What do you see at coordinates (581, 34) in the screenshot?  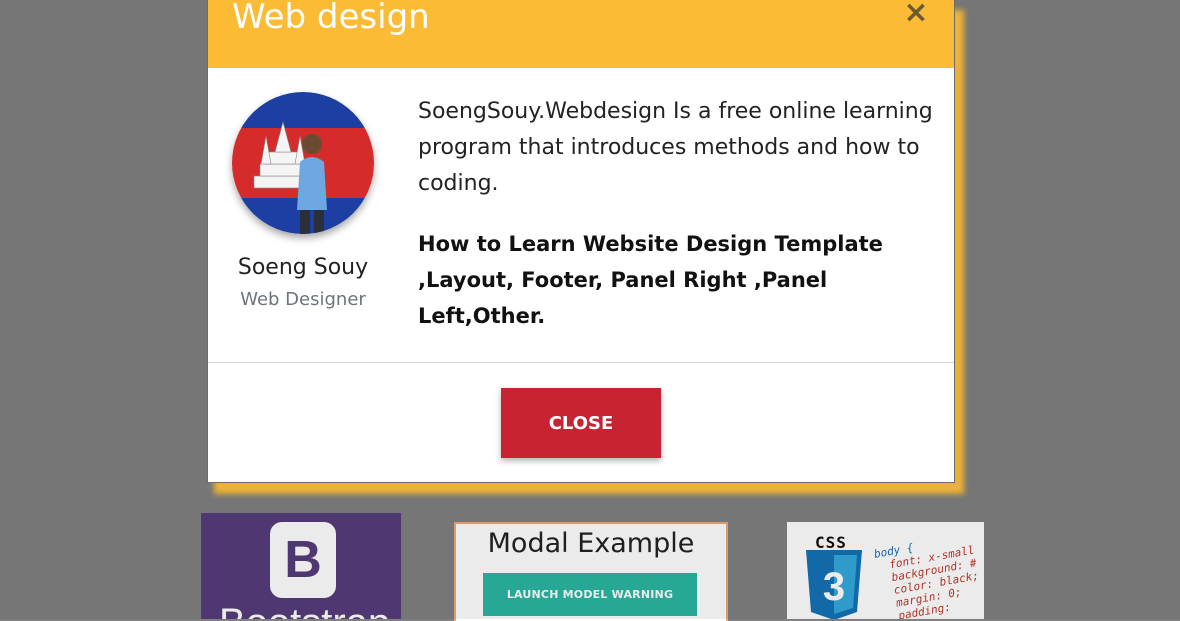 I see `modal-header: Web design ×` at bounding box center [581, 34].